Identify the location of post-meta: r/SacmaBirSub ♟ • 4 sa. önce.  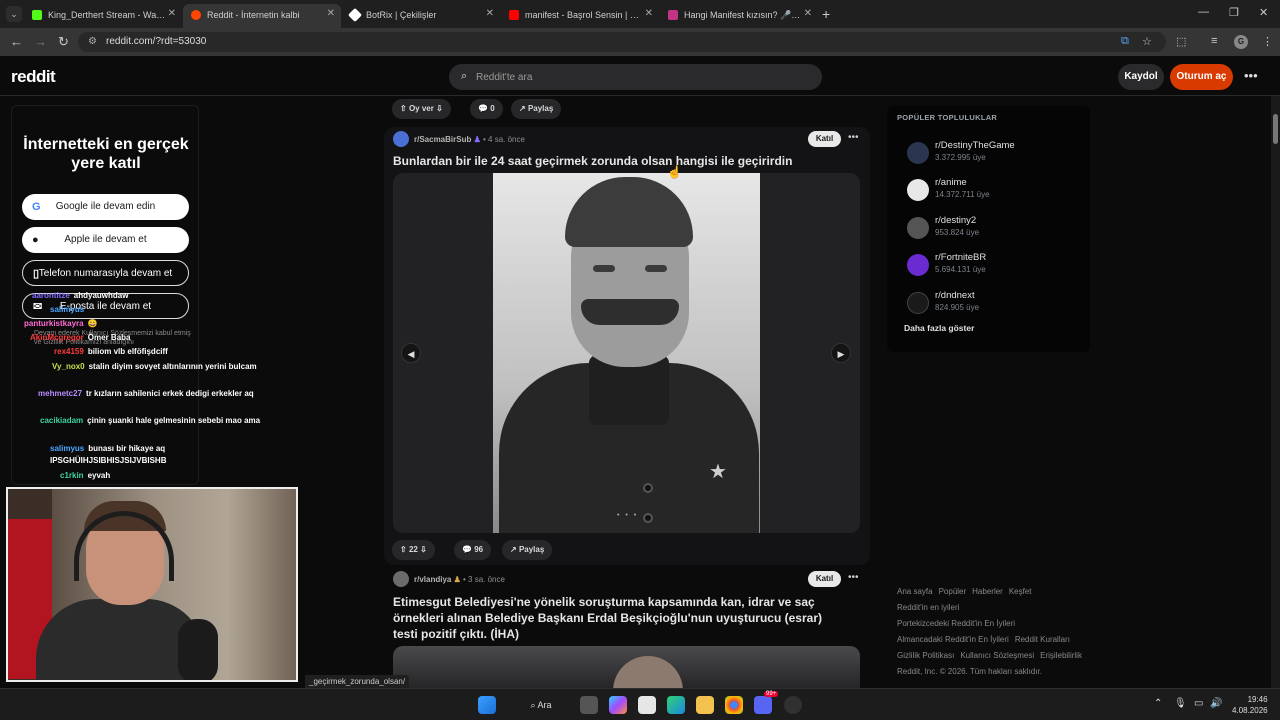
(469, 139).